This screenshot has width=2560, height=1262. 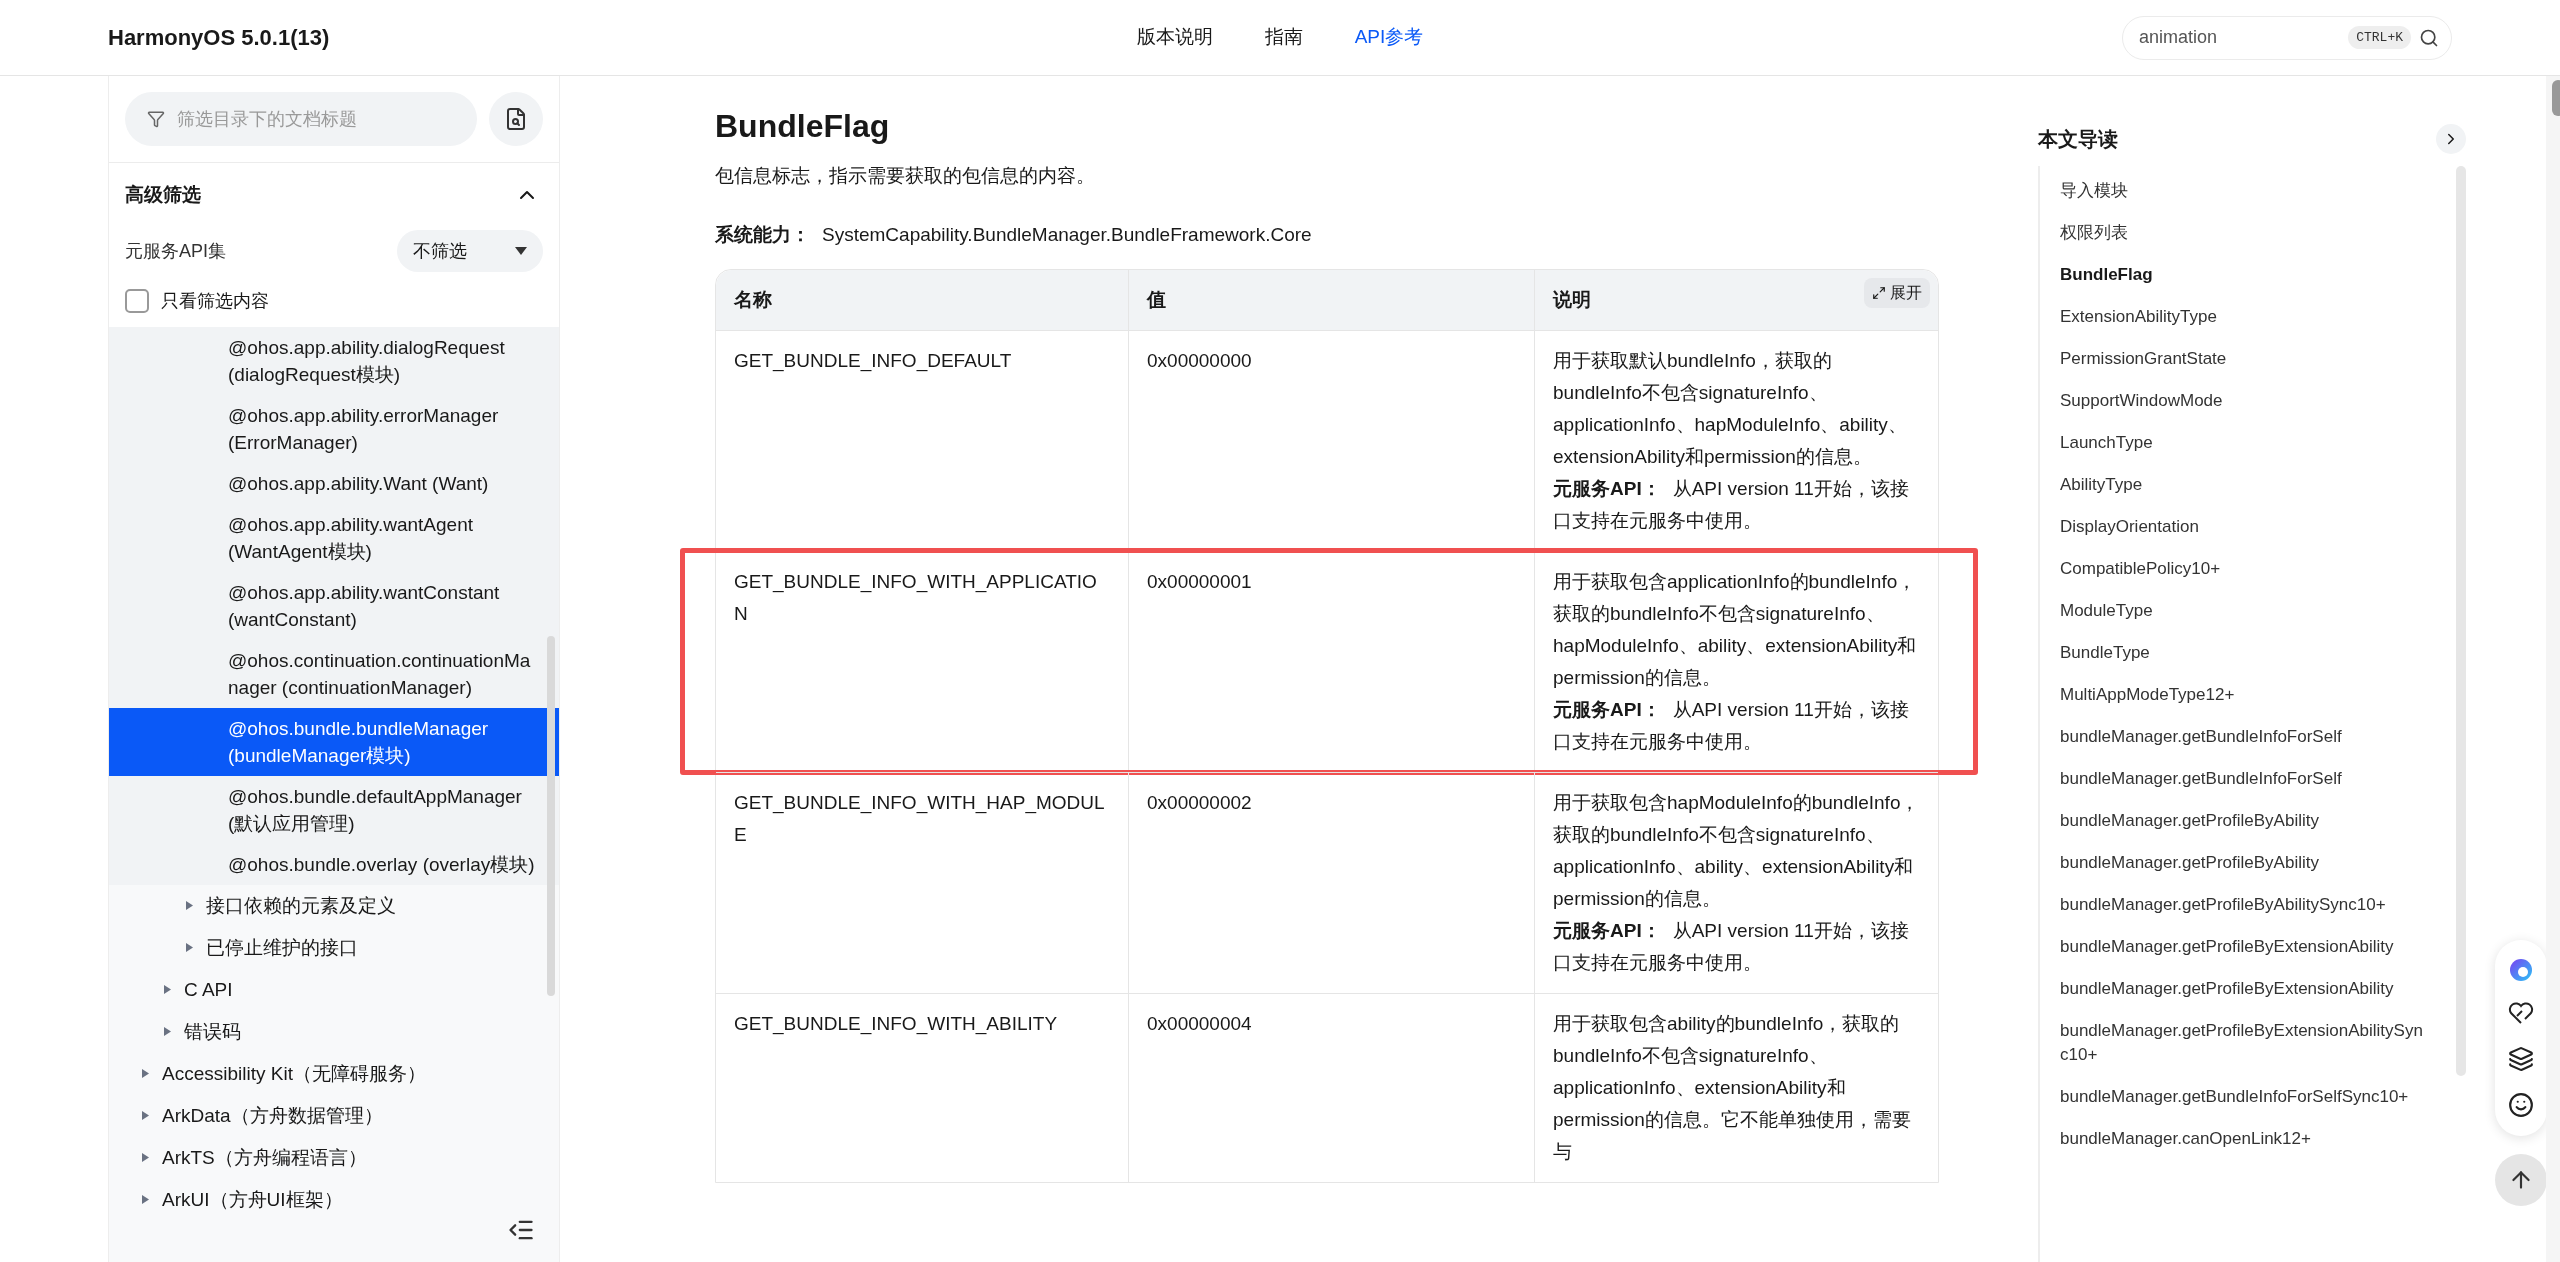 What do you see at coordinates (334, 1200) in the screenshot?
I see `tree-item: ArkUI（方舟UI框架）` at bounding box center [334, 1200].